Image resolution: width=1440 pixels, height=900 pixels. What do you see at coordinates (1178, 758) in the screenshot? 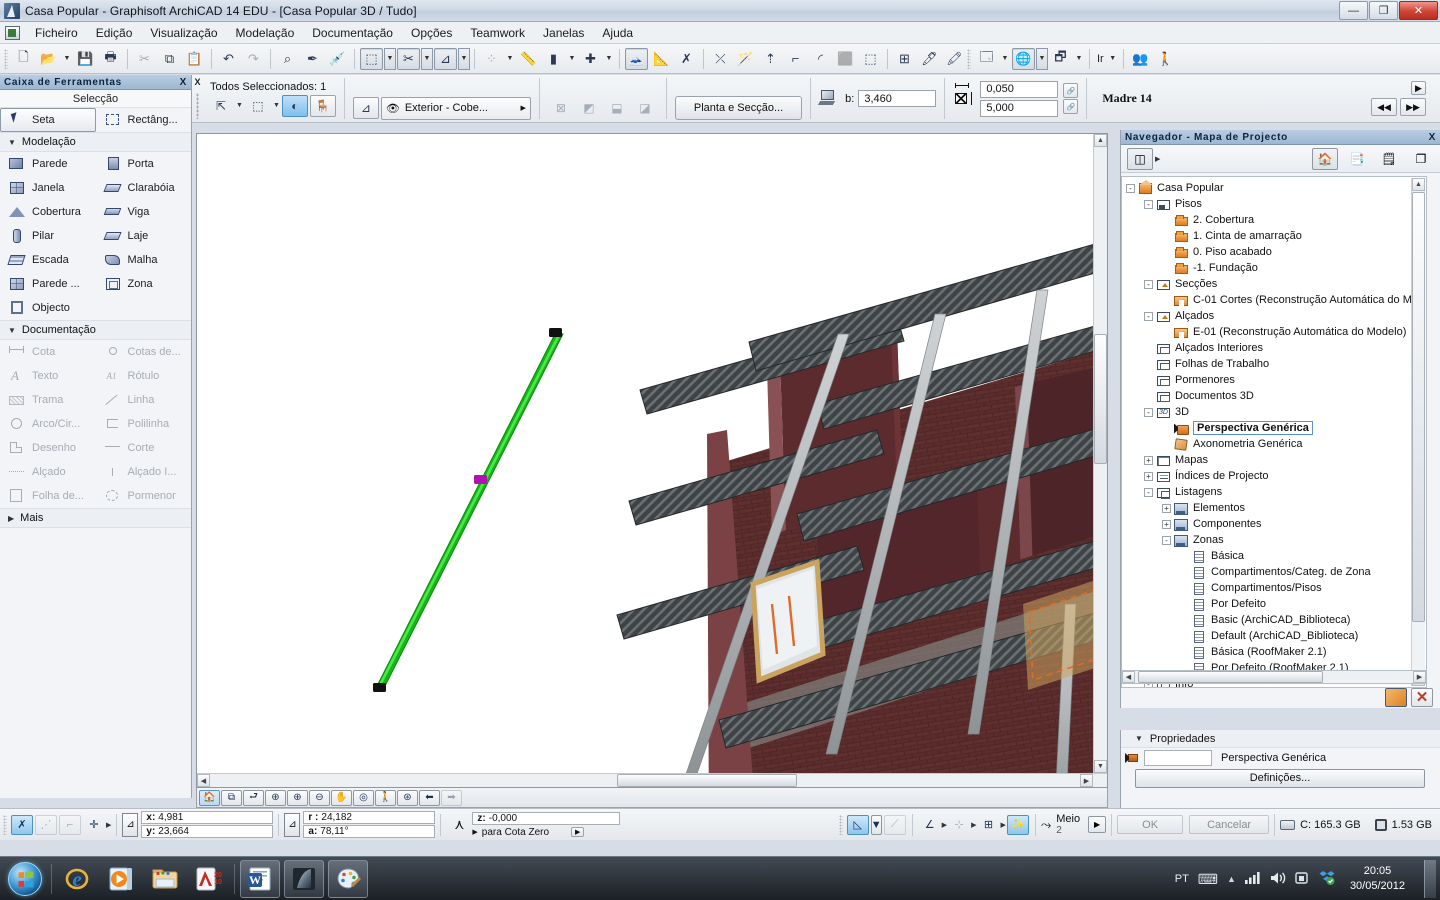
I see `view-id-field` at bounding box center [1178, 758].